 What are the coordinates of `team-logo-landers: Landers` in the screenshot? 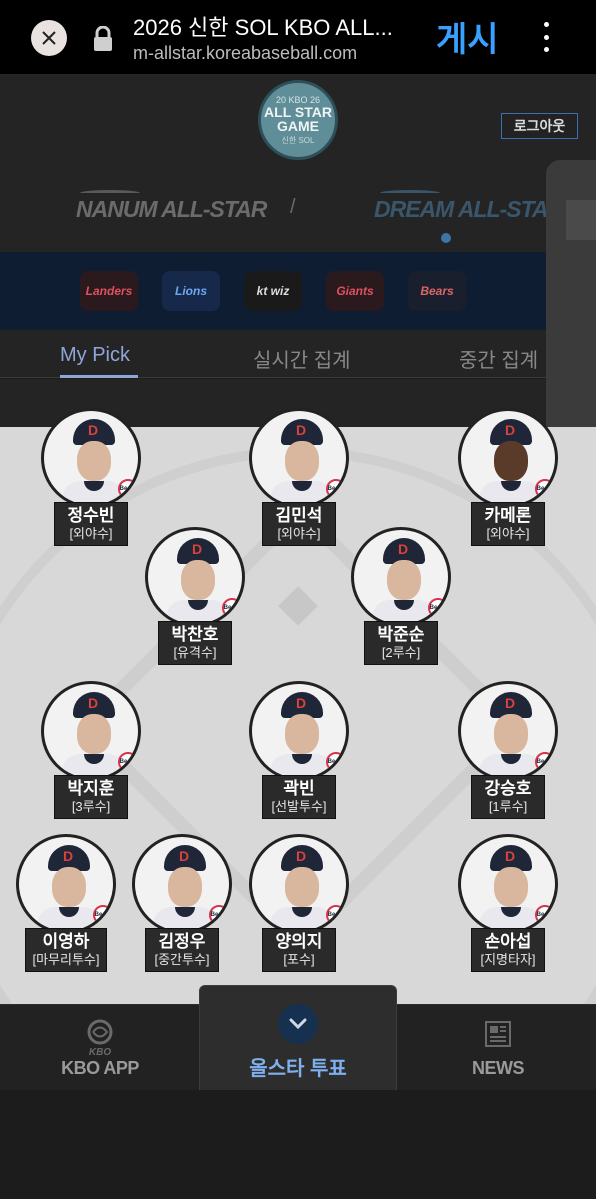 It's located at (109, 291).